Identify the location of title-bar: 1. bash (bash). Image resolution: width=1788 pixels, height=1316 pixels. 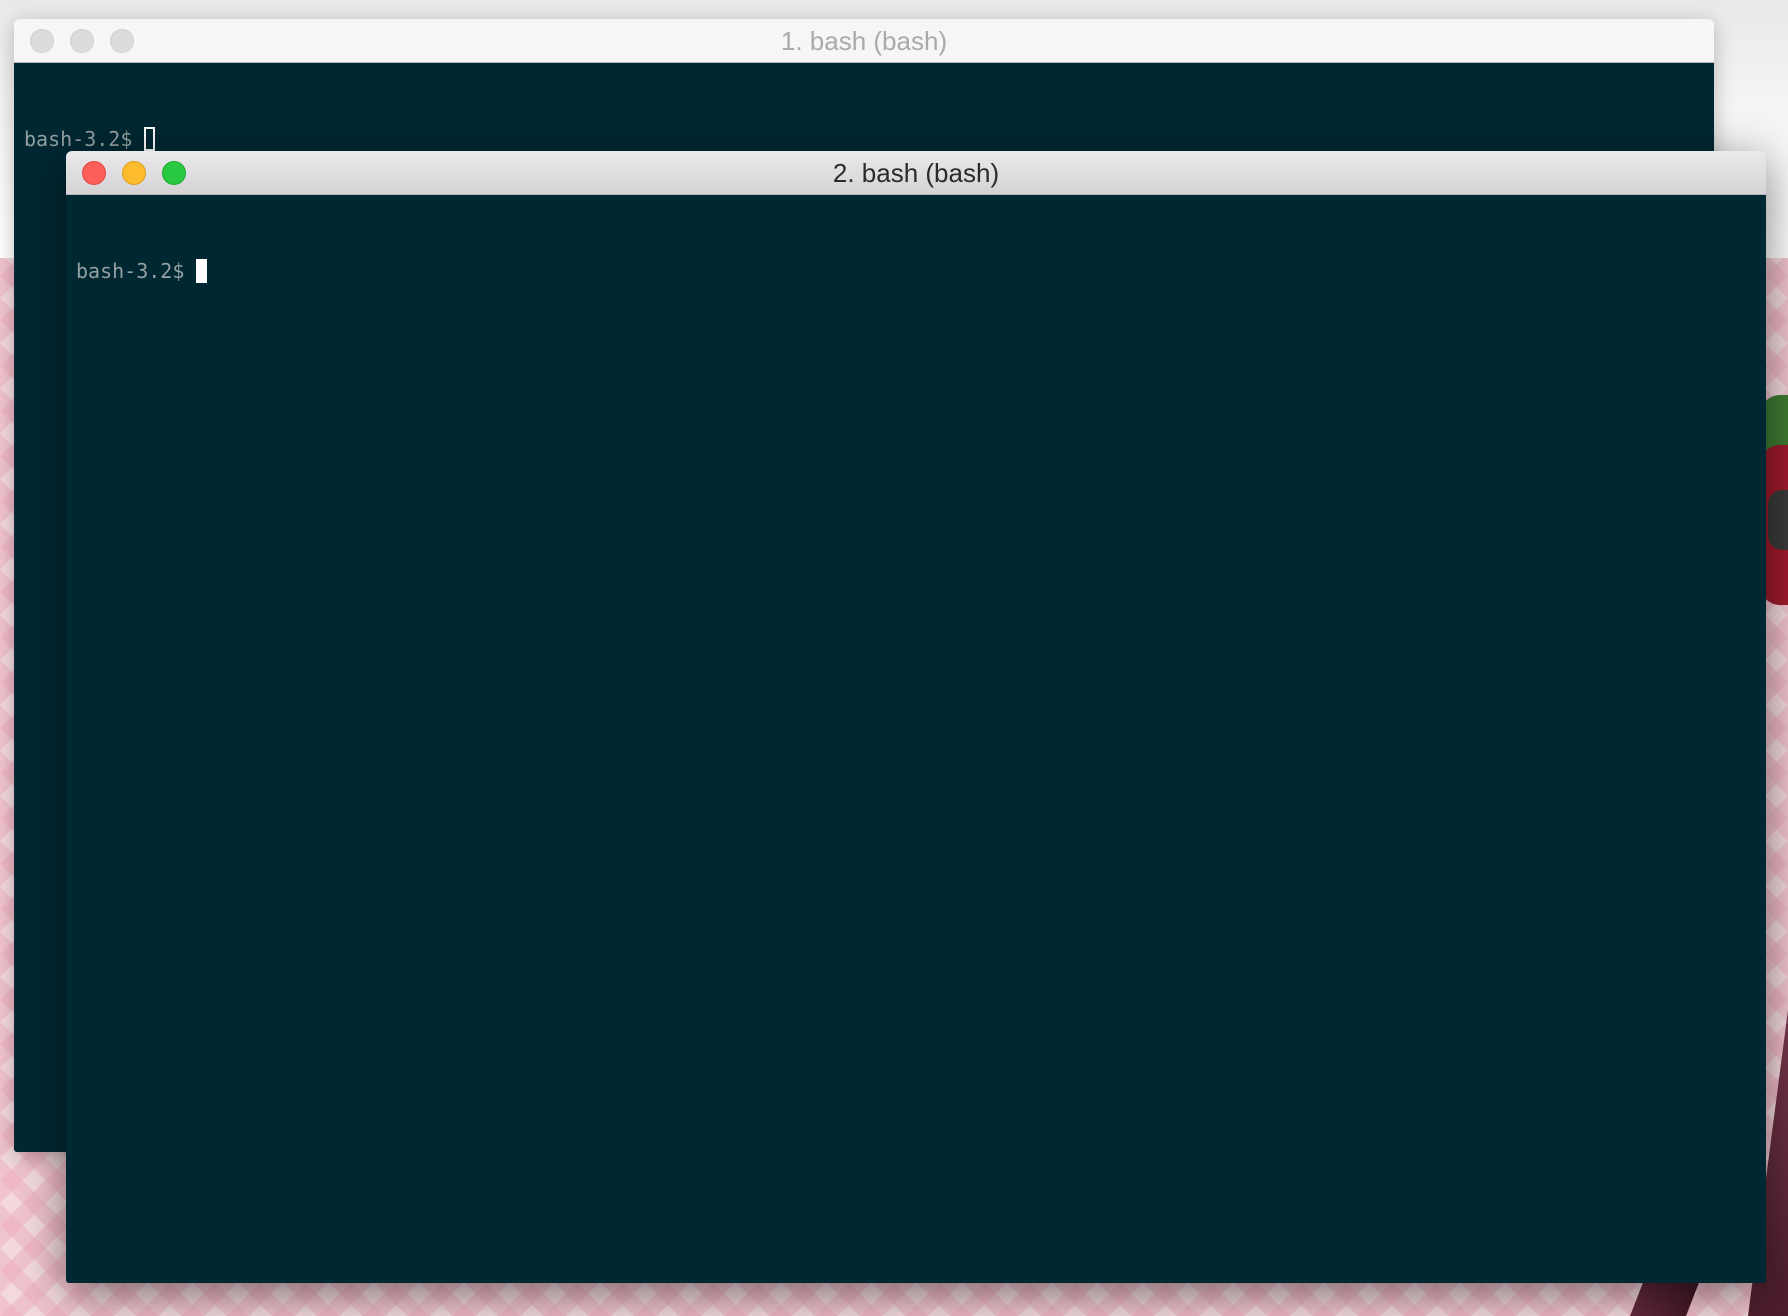
(864, 41).